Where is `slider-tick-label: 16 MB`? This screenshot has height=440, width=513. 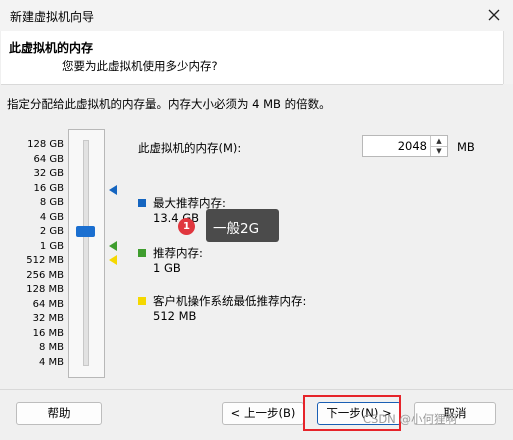
slider-tick-label: 16 MB is located at coordinates (48, 333).